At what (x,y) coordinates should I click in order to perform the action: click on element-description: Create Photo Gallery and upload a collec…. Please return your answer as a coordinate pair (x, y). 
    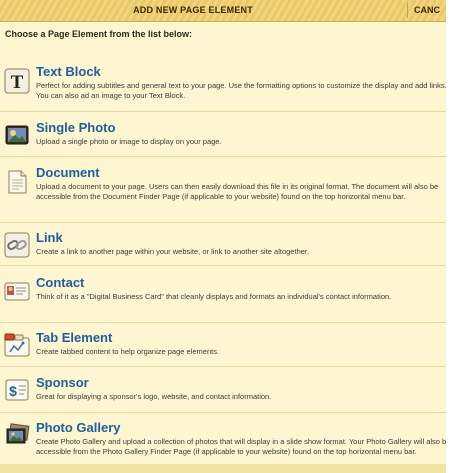
    Looking at the image, I should click on (241, 446).